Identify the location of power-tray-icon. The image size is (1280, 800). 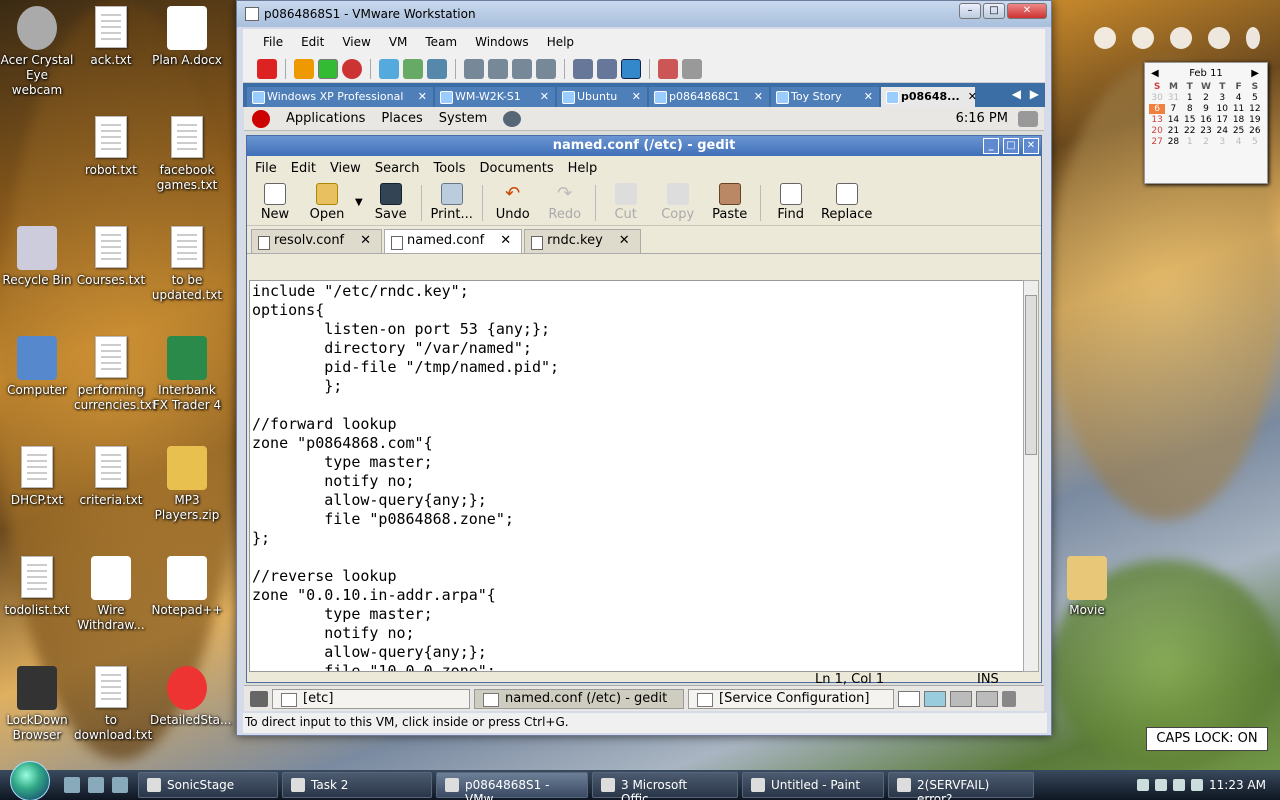
(1197, 785).